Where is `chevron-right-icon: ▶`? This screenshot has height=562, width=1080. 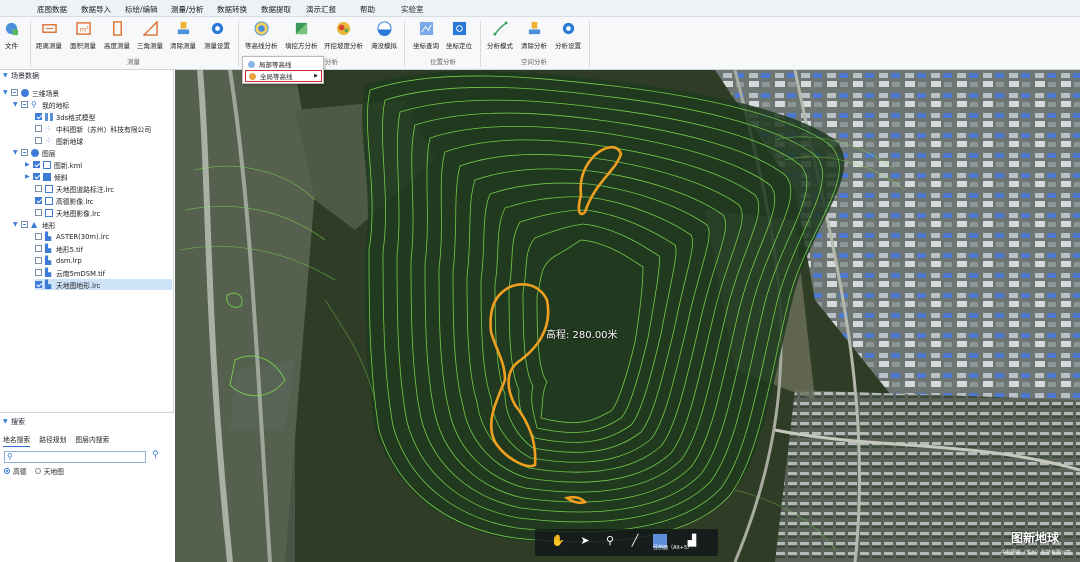
chevron-right-icon: ▶ is located at coordinates (27, 164).